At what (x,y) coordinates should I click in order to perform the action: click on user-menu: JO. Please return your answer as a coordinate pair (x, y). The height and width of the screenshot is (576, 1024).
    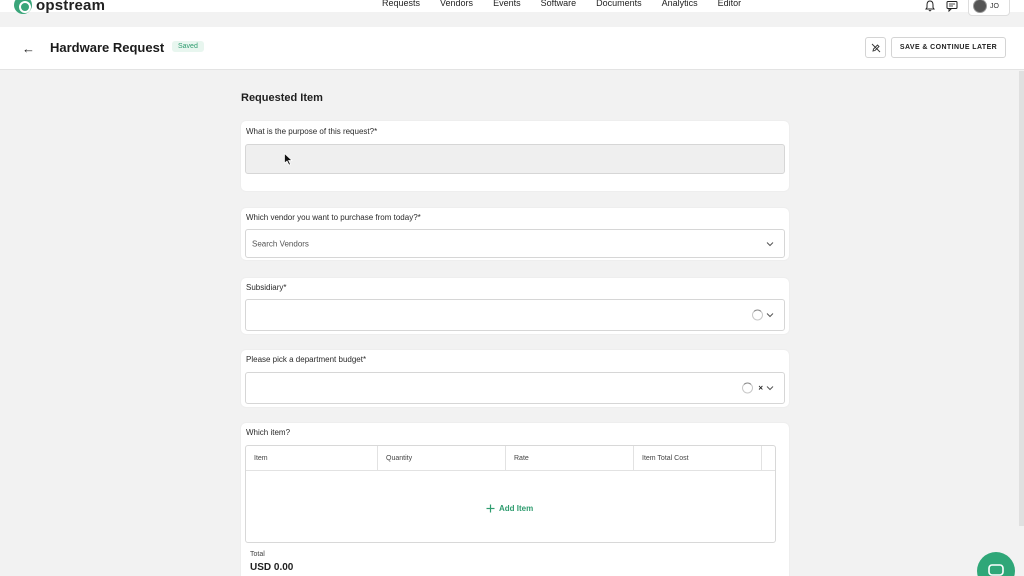
    Looking at the image, I should click on (989, 8).